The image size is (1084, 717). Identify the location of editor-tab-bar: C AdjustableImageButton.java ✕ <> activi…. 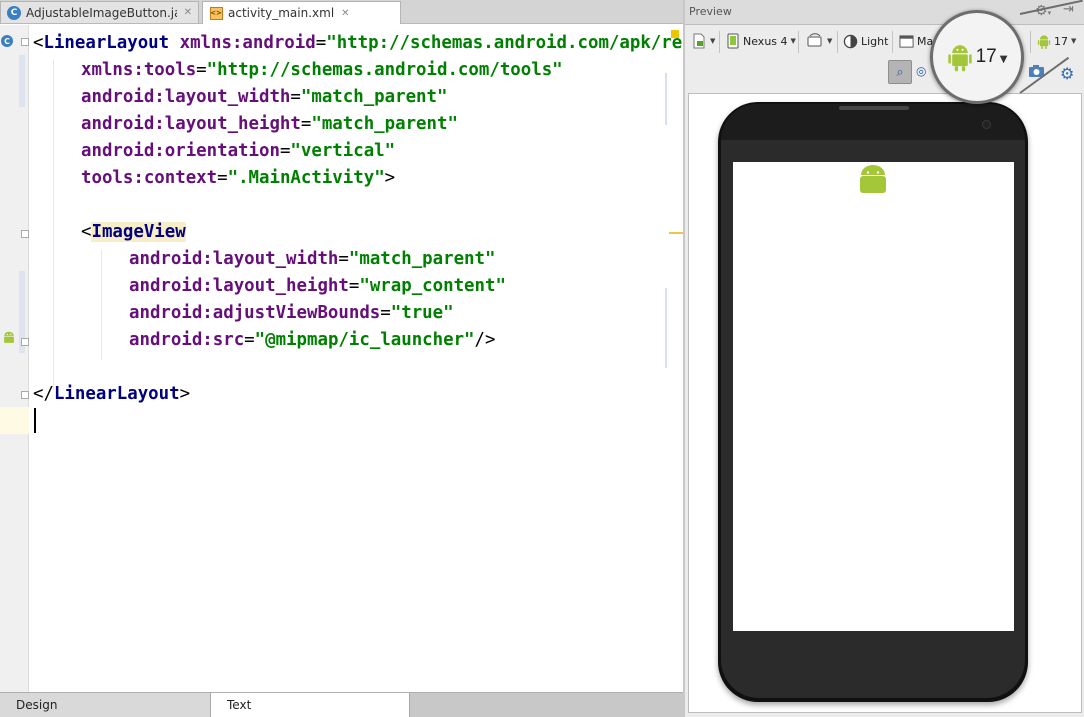
(341, 12).